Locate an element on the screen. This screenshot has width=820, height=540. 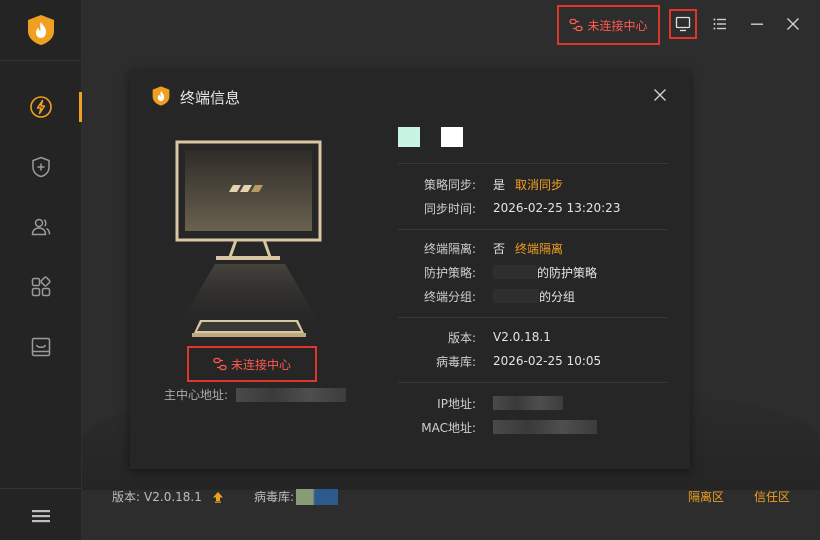
virus-db-row: 病毒库: 2026-02-25 10:05 is located at coordinates (533, 361).